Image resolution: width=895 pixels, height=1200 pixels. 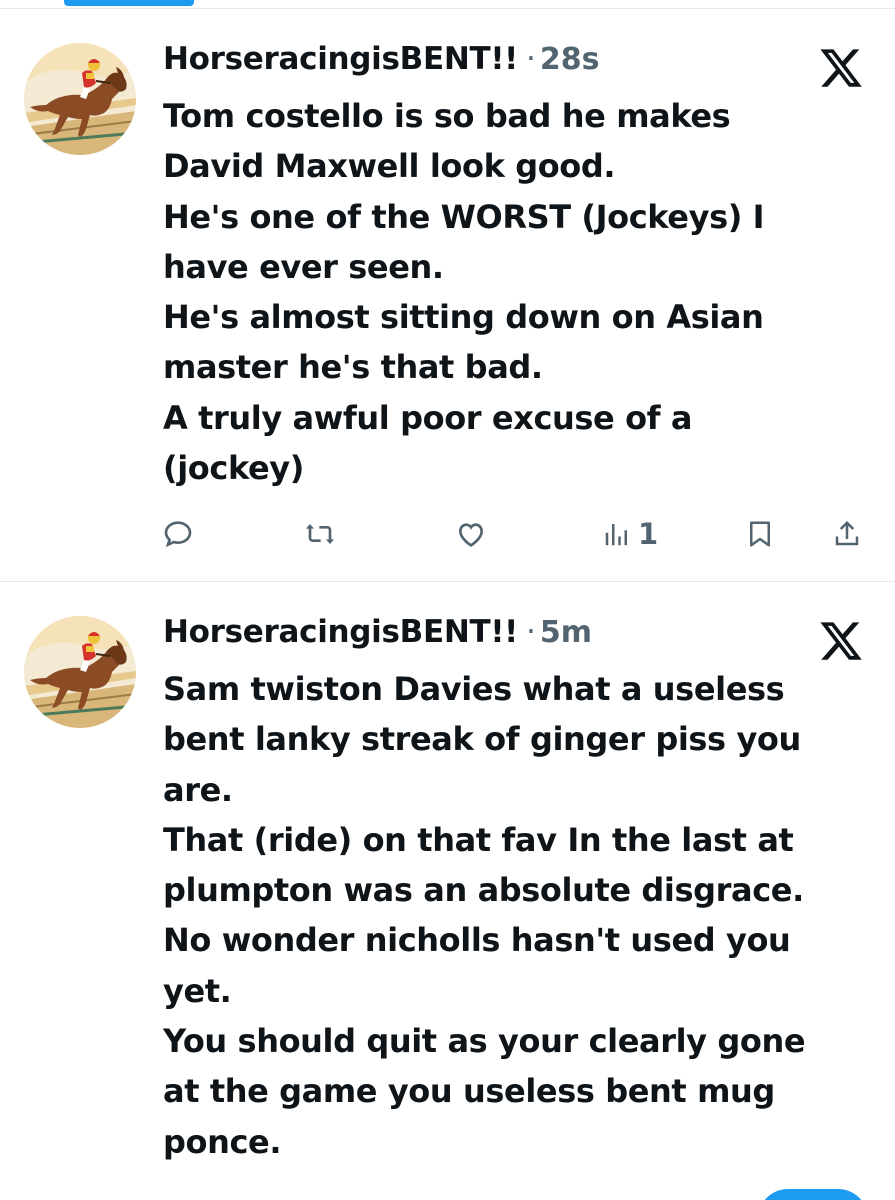 What do you see at coordinates (617, 1195) in the screenshot?
I see `views-button` at bounding box center [617, 1195].